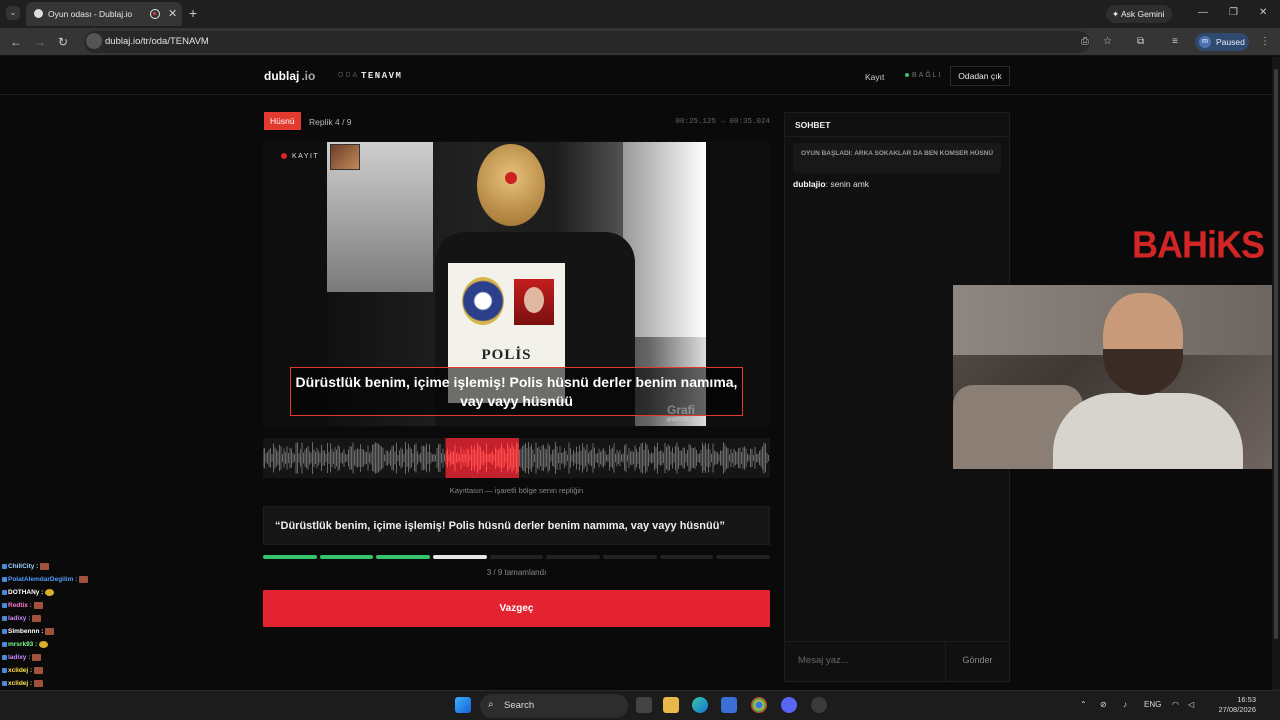  I want to click on discord-icon, so click(789, 705).